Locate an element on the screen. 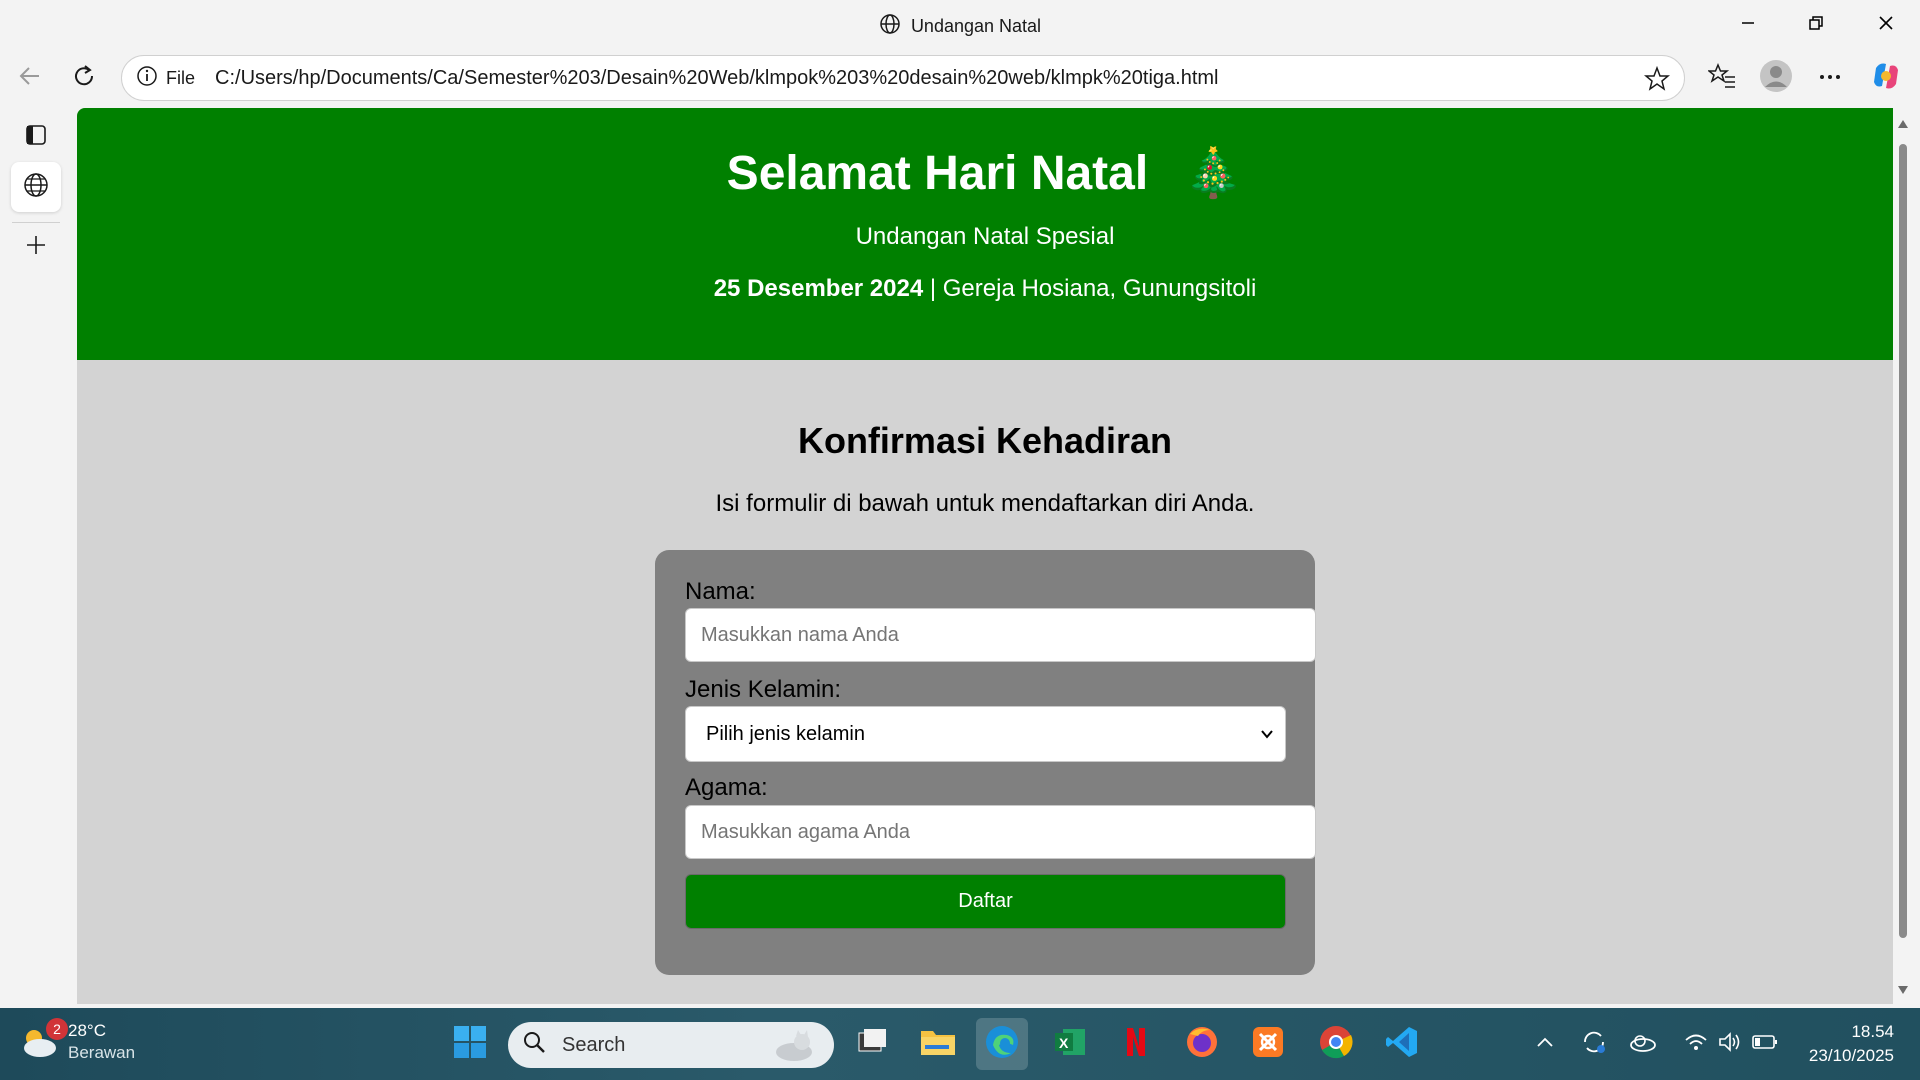 Image resolution: width=1920 pixels, height=1080 pixels. more-options-button is located at coordinates (1830, 78).